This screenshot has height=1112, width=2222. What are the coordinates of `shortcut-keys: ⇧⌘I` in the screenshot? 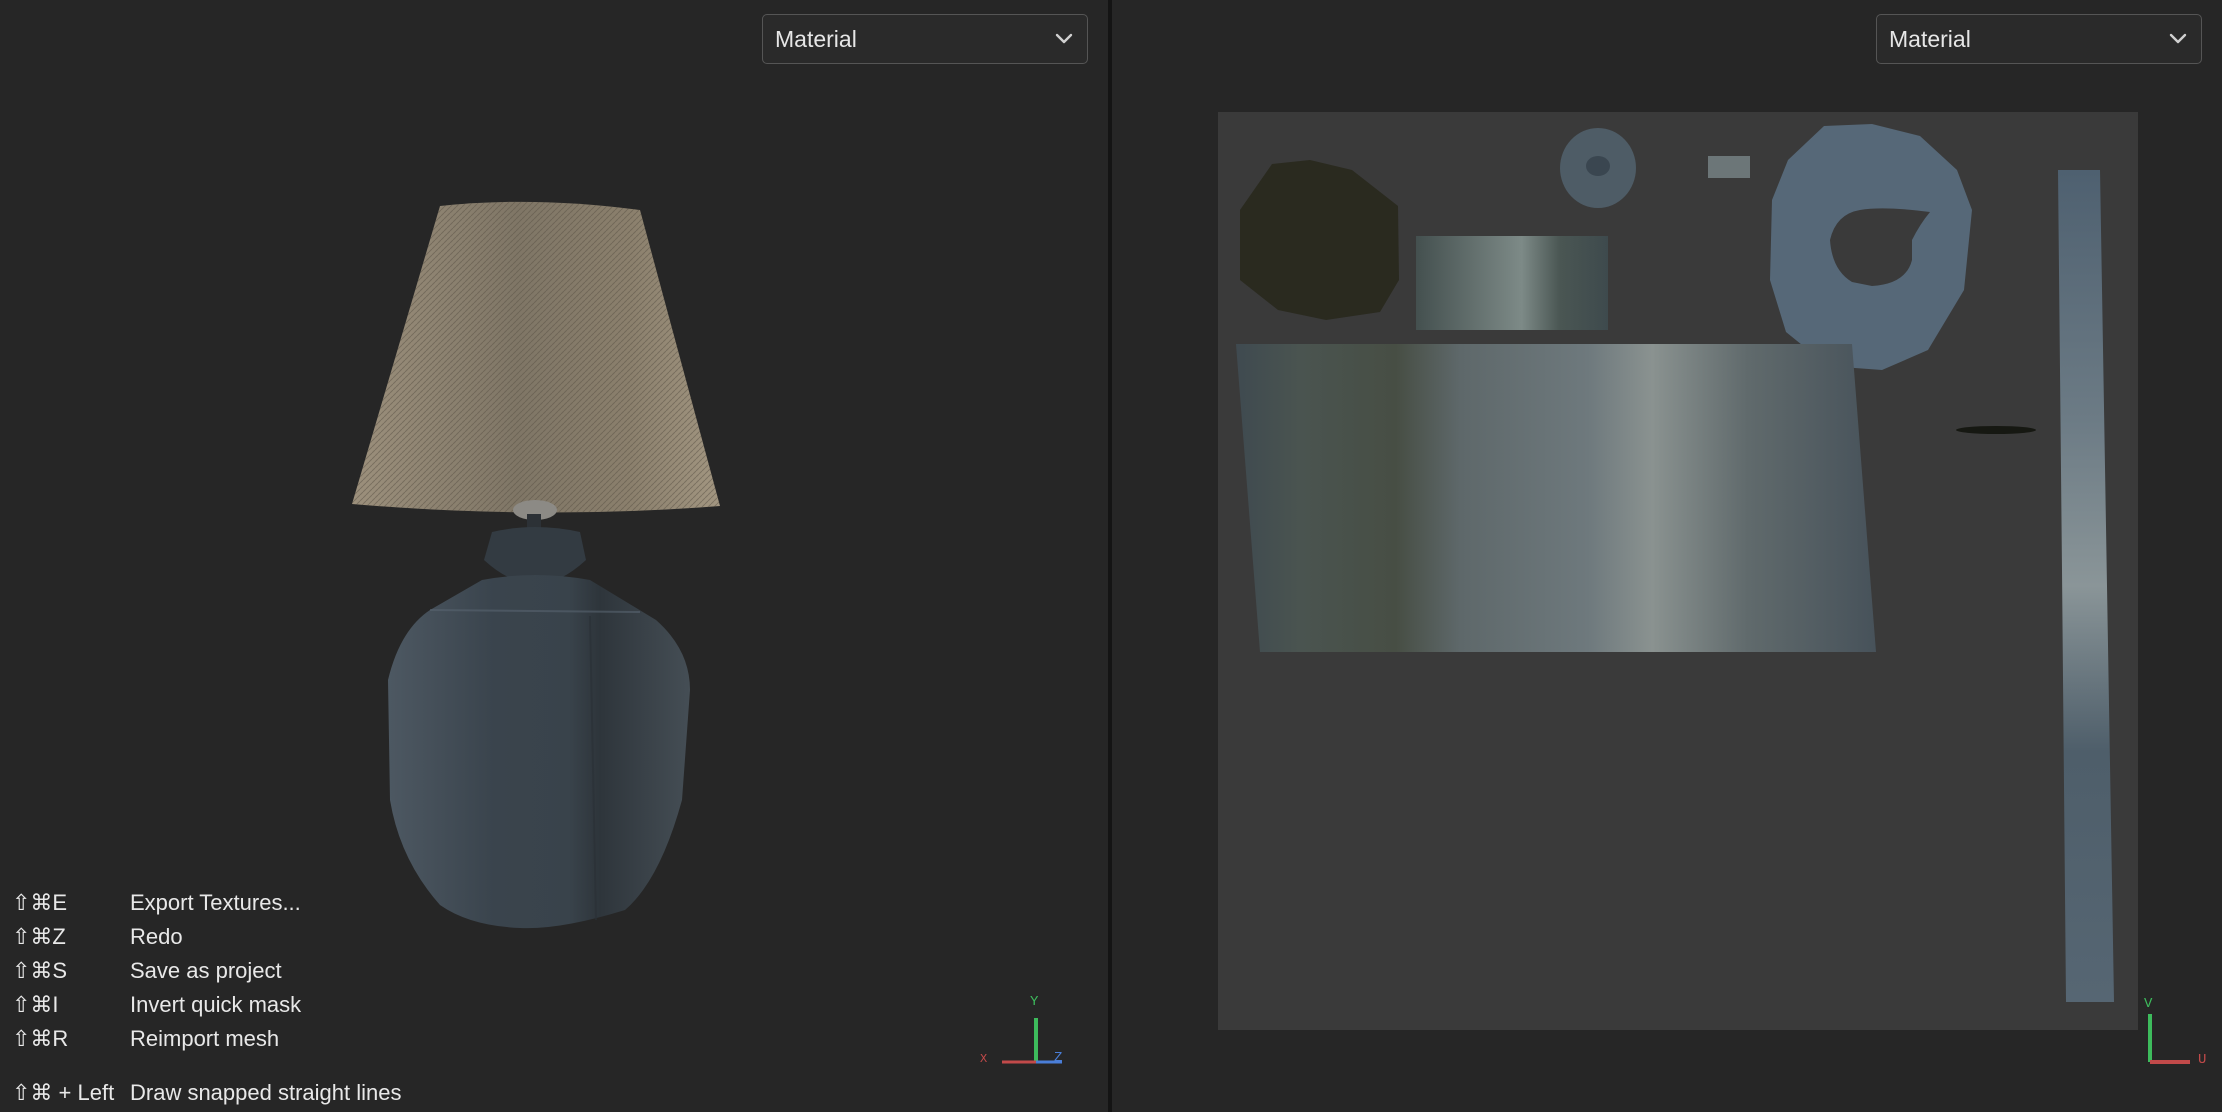 It's located at (35, 1004).